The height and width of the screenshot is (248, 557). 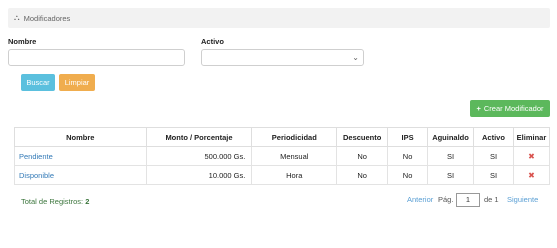 I want to click on nombre-input, so click(x=96, y=57).